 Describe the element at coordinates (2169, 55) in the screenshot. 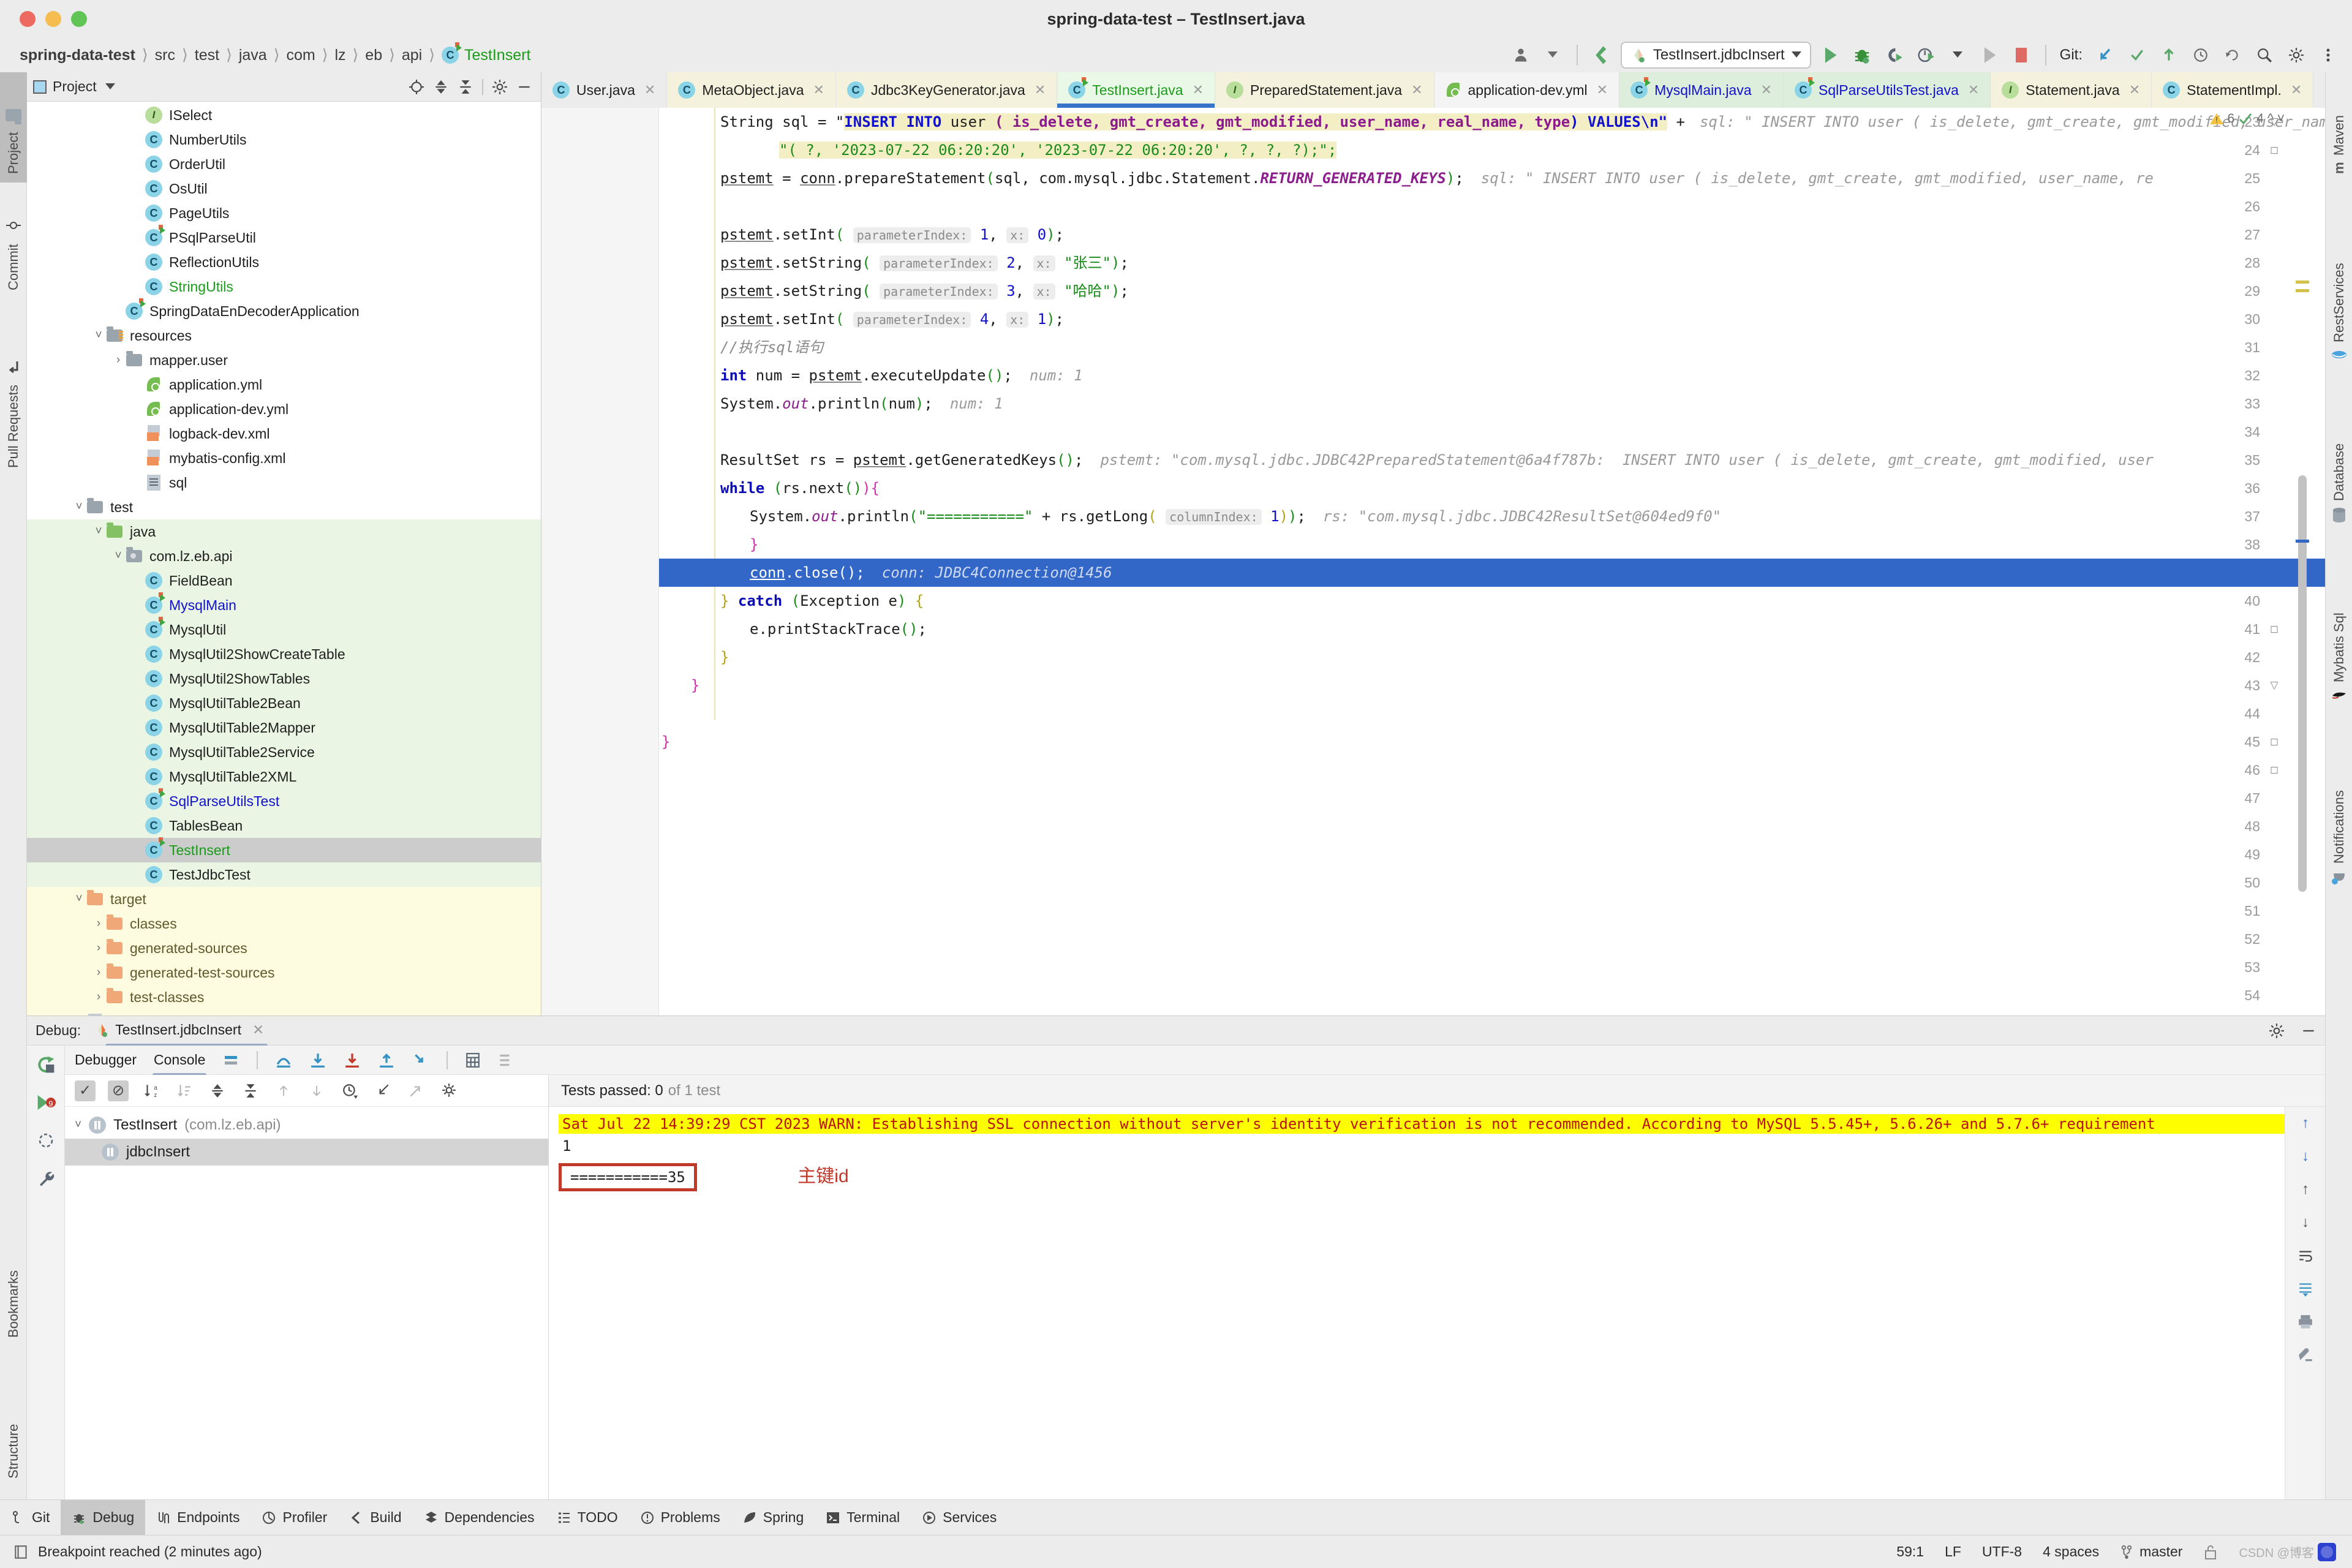

I see `git-push-icon` at that location.